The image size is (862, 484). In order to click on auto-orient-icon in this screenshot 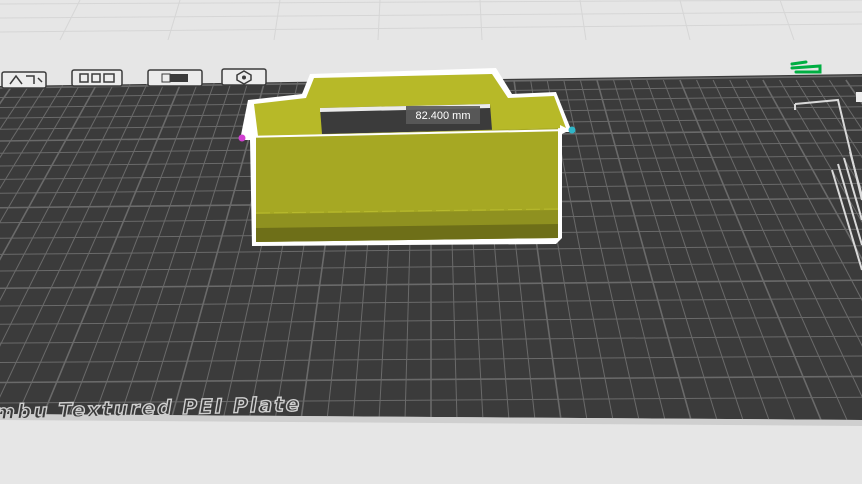, I will do `click(24, 80)`.